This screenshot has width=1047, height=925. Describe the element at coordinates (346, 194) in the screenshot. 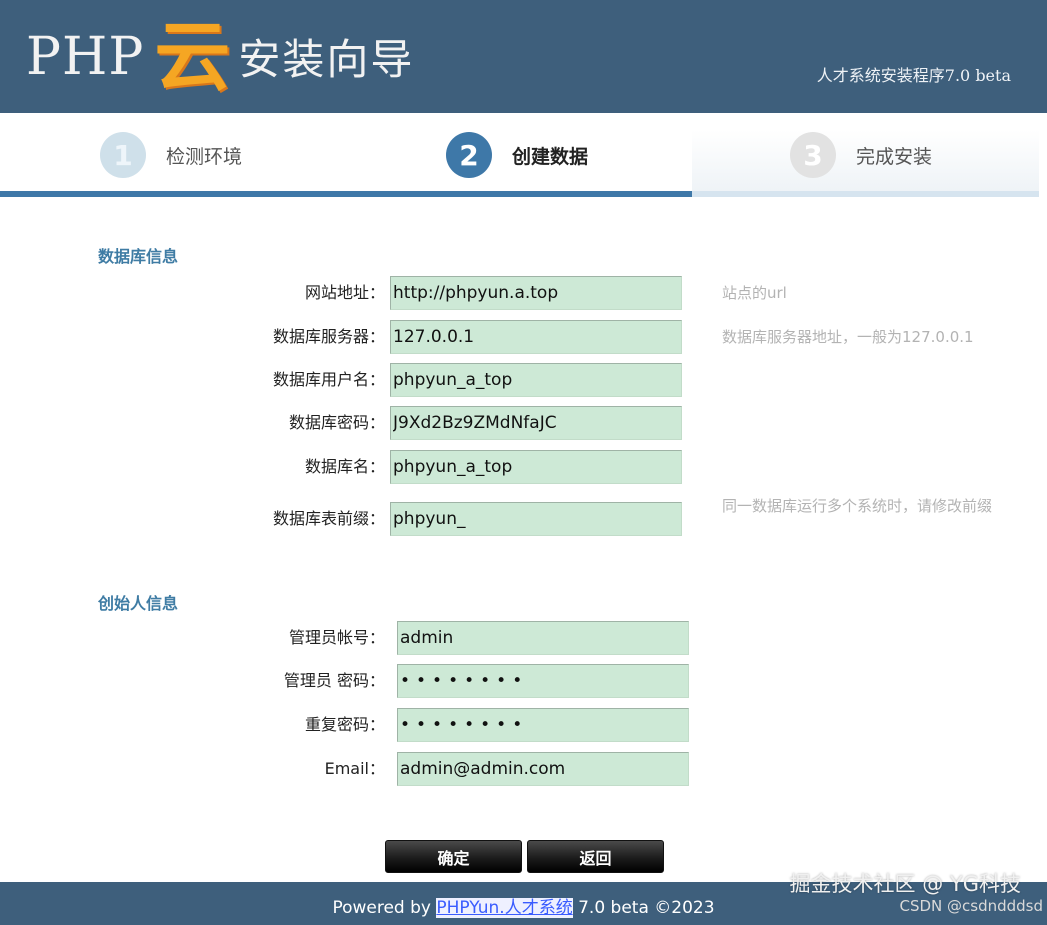

I see `progress-fill` at that location.